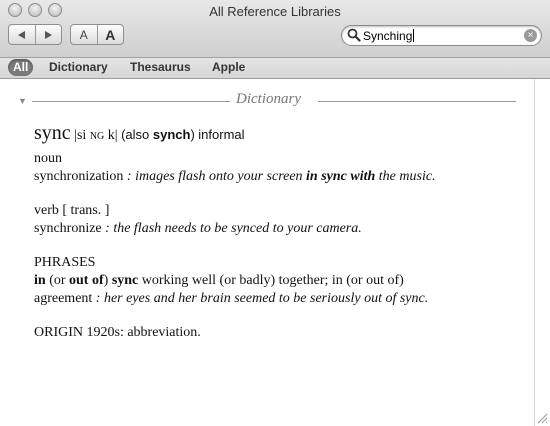 The image size is (550, 426). Describe the element at coordinates (160, 67) in the screenshot. I see `scope-thesaurus: Thesaurus` at that location.